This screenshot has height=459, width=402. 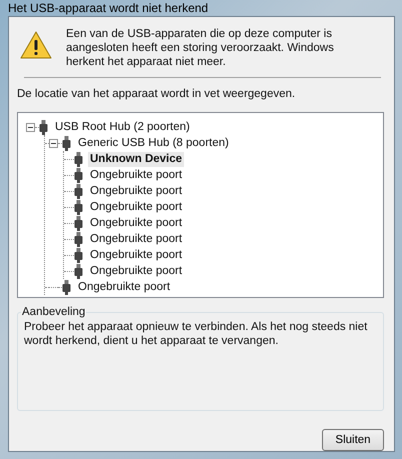 I want to click on tree-item: Unknown Device, so click(x=136, y=159).